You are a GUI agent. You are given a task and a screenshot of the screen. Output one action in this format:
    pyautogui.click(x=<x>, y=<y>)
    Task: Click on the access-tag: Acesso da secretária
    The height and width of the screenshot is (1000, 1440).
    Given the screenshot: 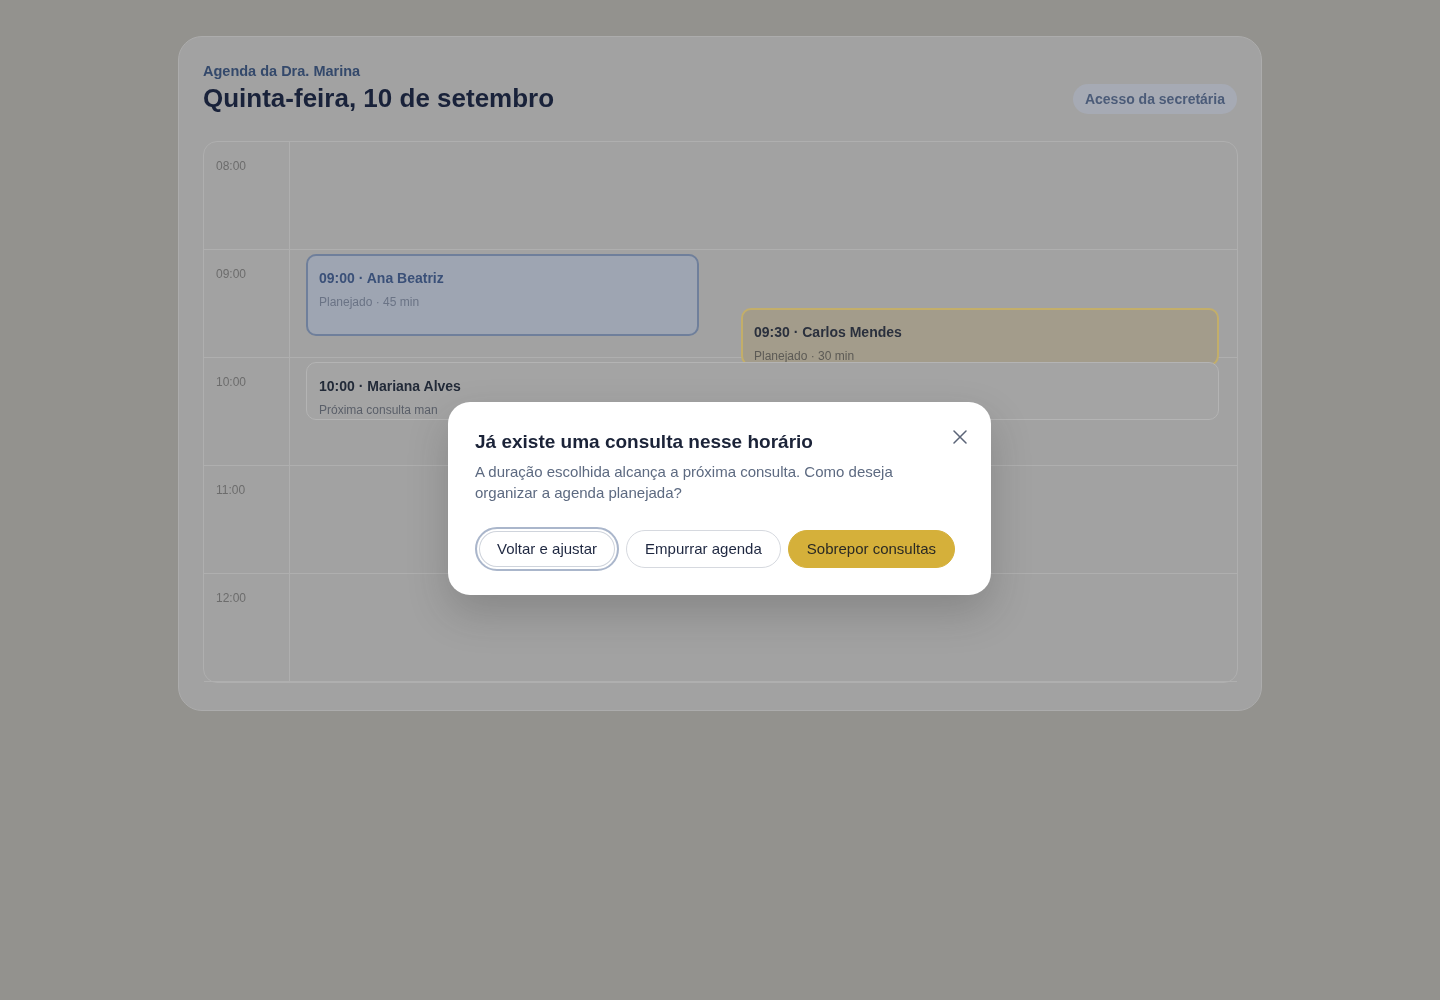 What is the action you would take?
    pyautogui.click(x=1154, y=99)
    